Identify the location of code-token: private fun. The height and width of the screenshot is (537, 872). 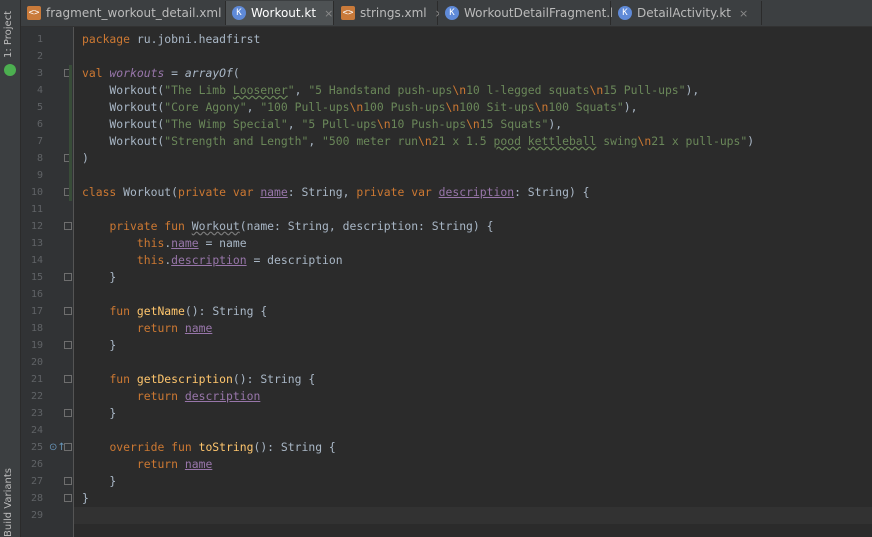
(150, 226).